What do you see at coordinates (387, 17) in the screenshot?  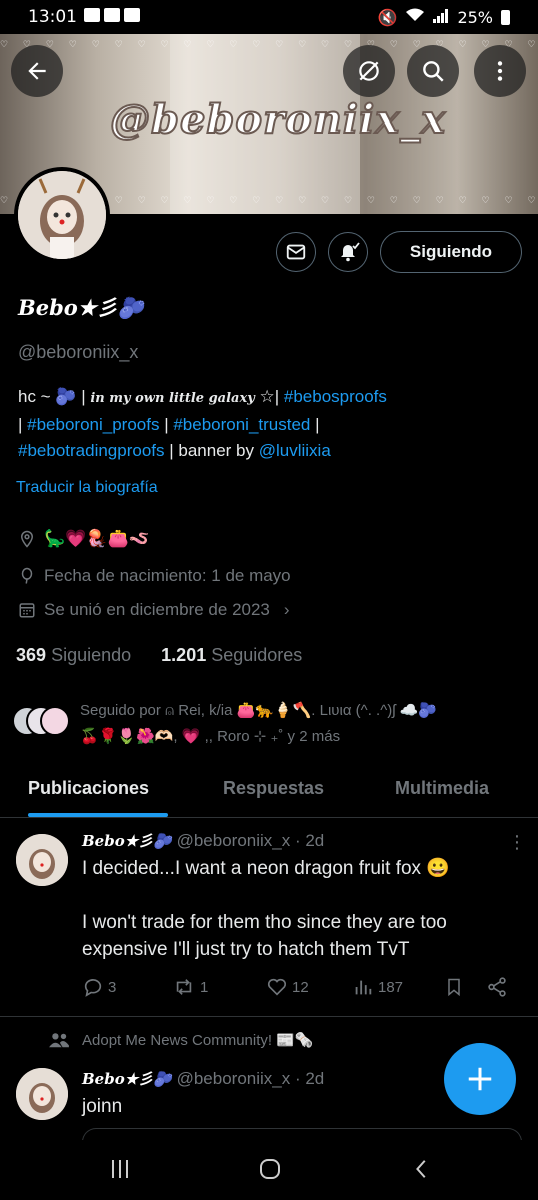 I see `mute-icon: 🔇` at bounding box center [387, 17].